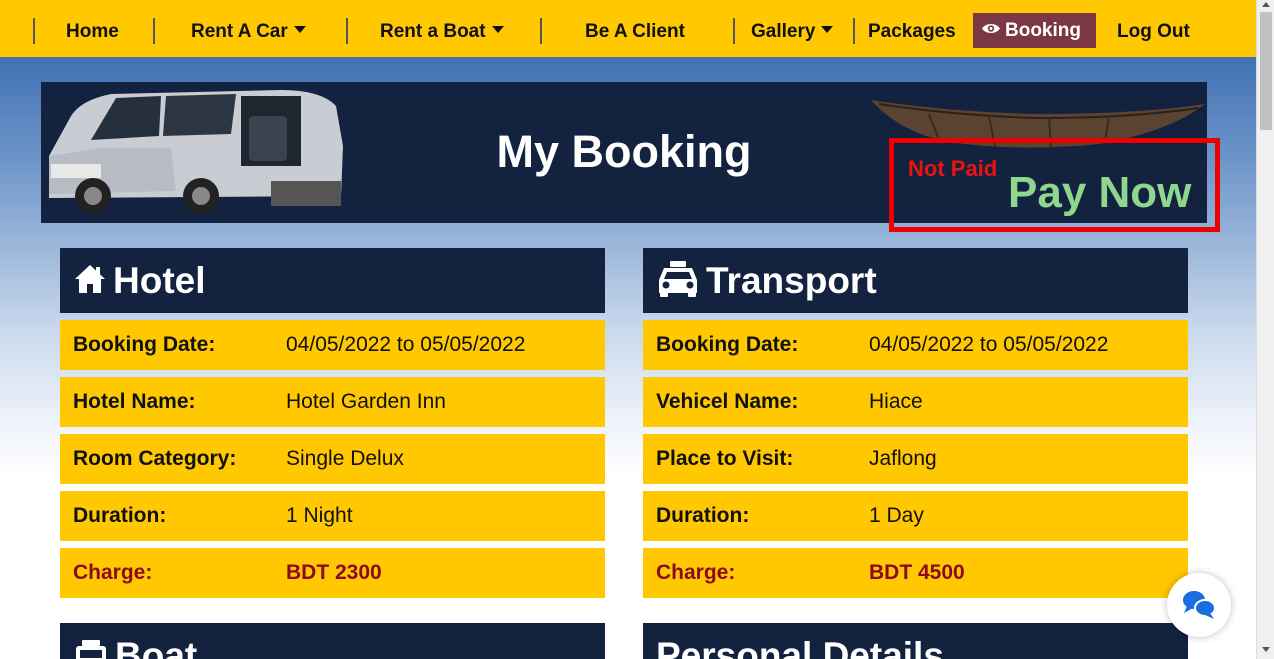 This screenshot has width=1274, height=659. What do you see at coordinates (92, 32) in the screenshot?
I see `nav-home: Home` at bounding box center [92, 32].